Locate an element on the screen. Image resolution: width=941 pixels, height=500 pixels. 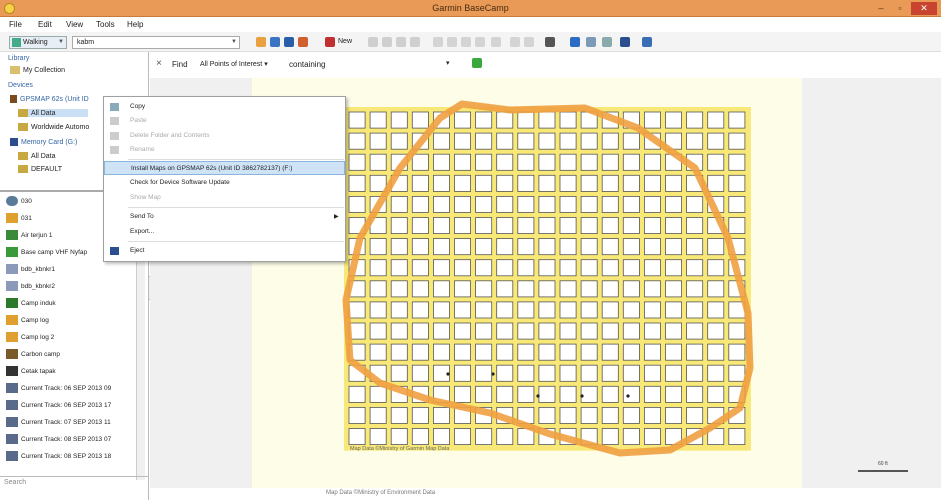
search-input: Search is located at coordinates (74, 483).